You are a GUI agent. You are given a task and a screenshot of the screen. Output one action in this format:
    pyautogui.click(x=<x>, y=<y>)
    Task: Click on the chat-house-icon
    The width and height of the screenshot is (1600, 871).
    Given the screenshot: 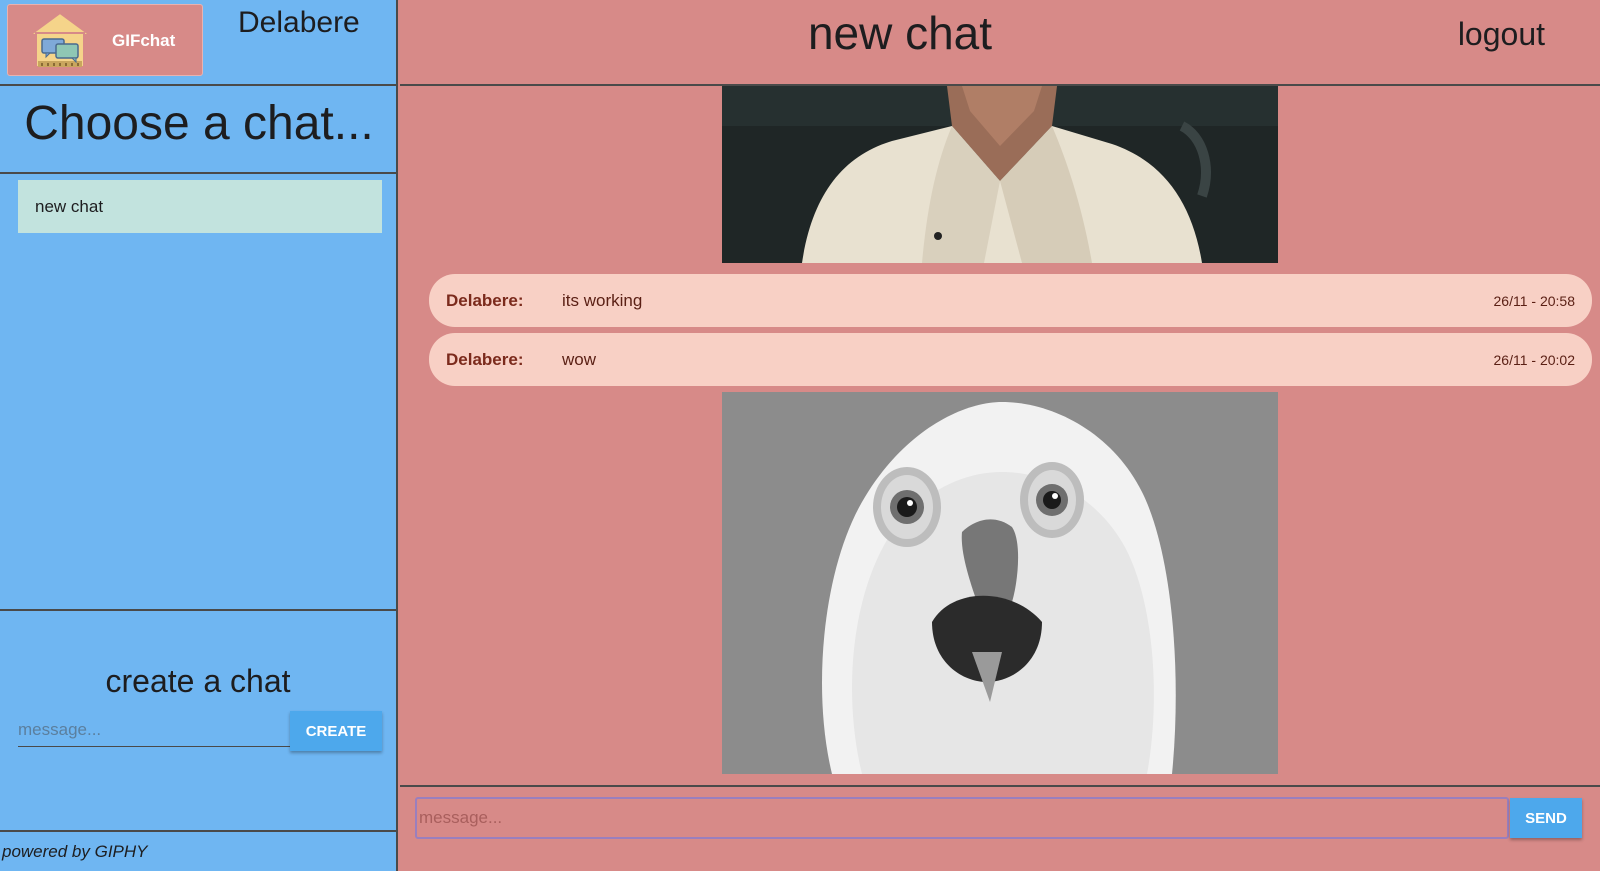 What is the action you would take?
    pyautogui.click(x=60, y=39)
    